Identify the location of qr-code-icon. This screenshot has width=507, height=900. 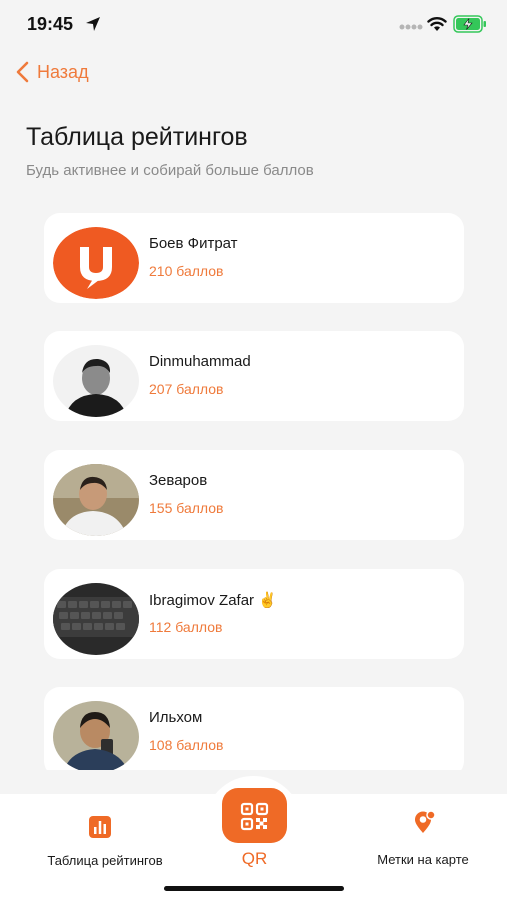
(254, 816).